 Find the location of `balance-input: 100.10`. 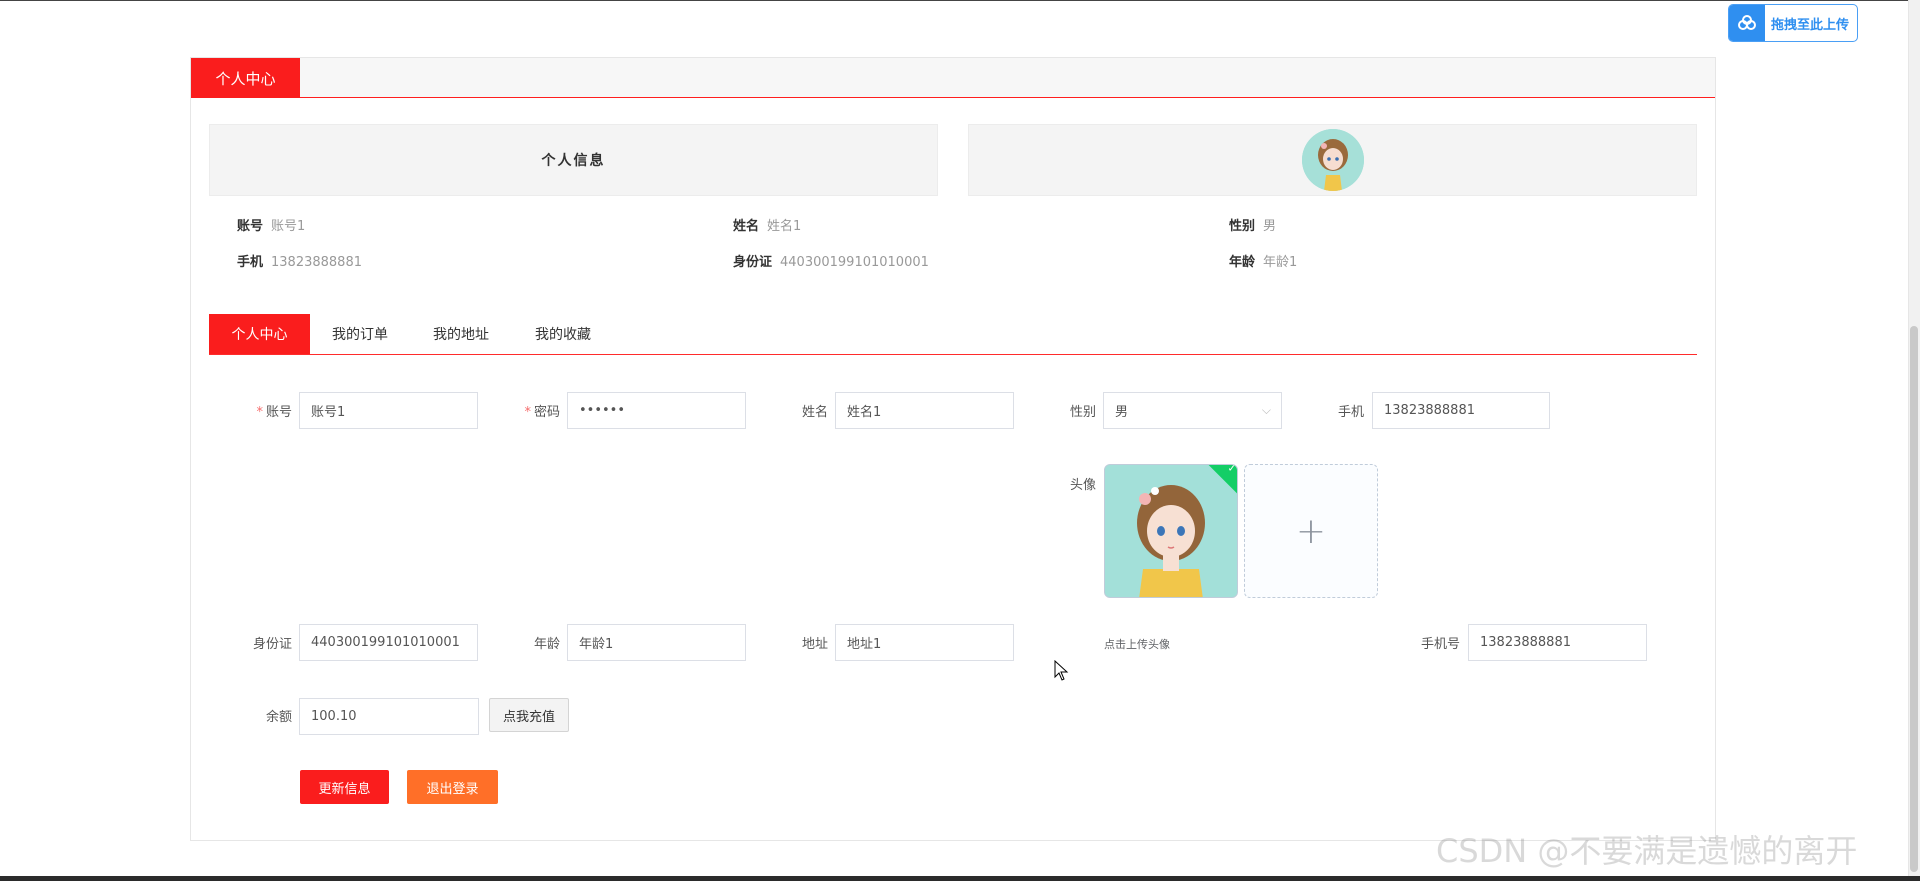

balance-input: 100.10 is located at coordinates (389, 716).